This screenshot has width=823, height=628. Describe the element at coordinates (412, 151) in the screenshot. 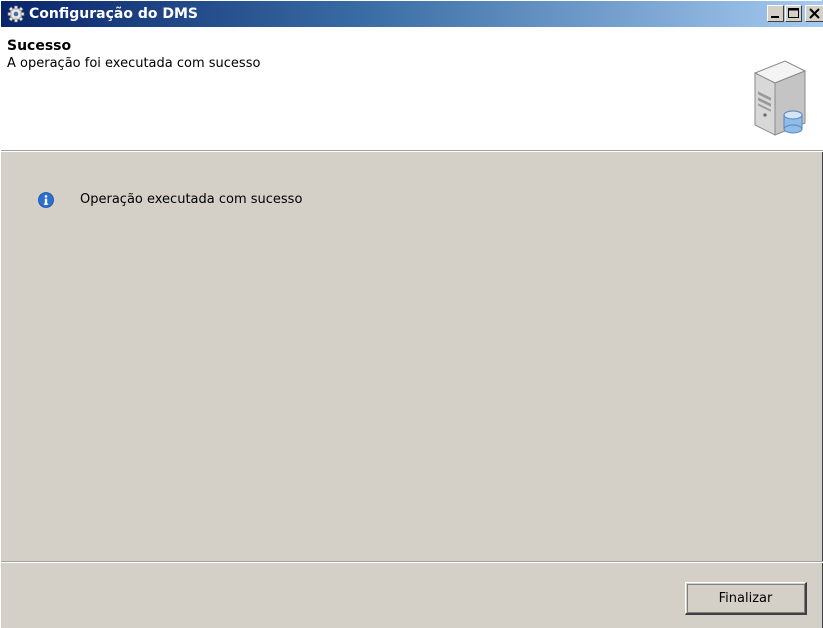

I see `header-separator` at that location.